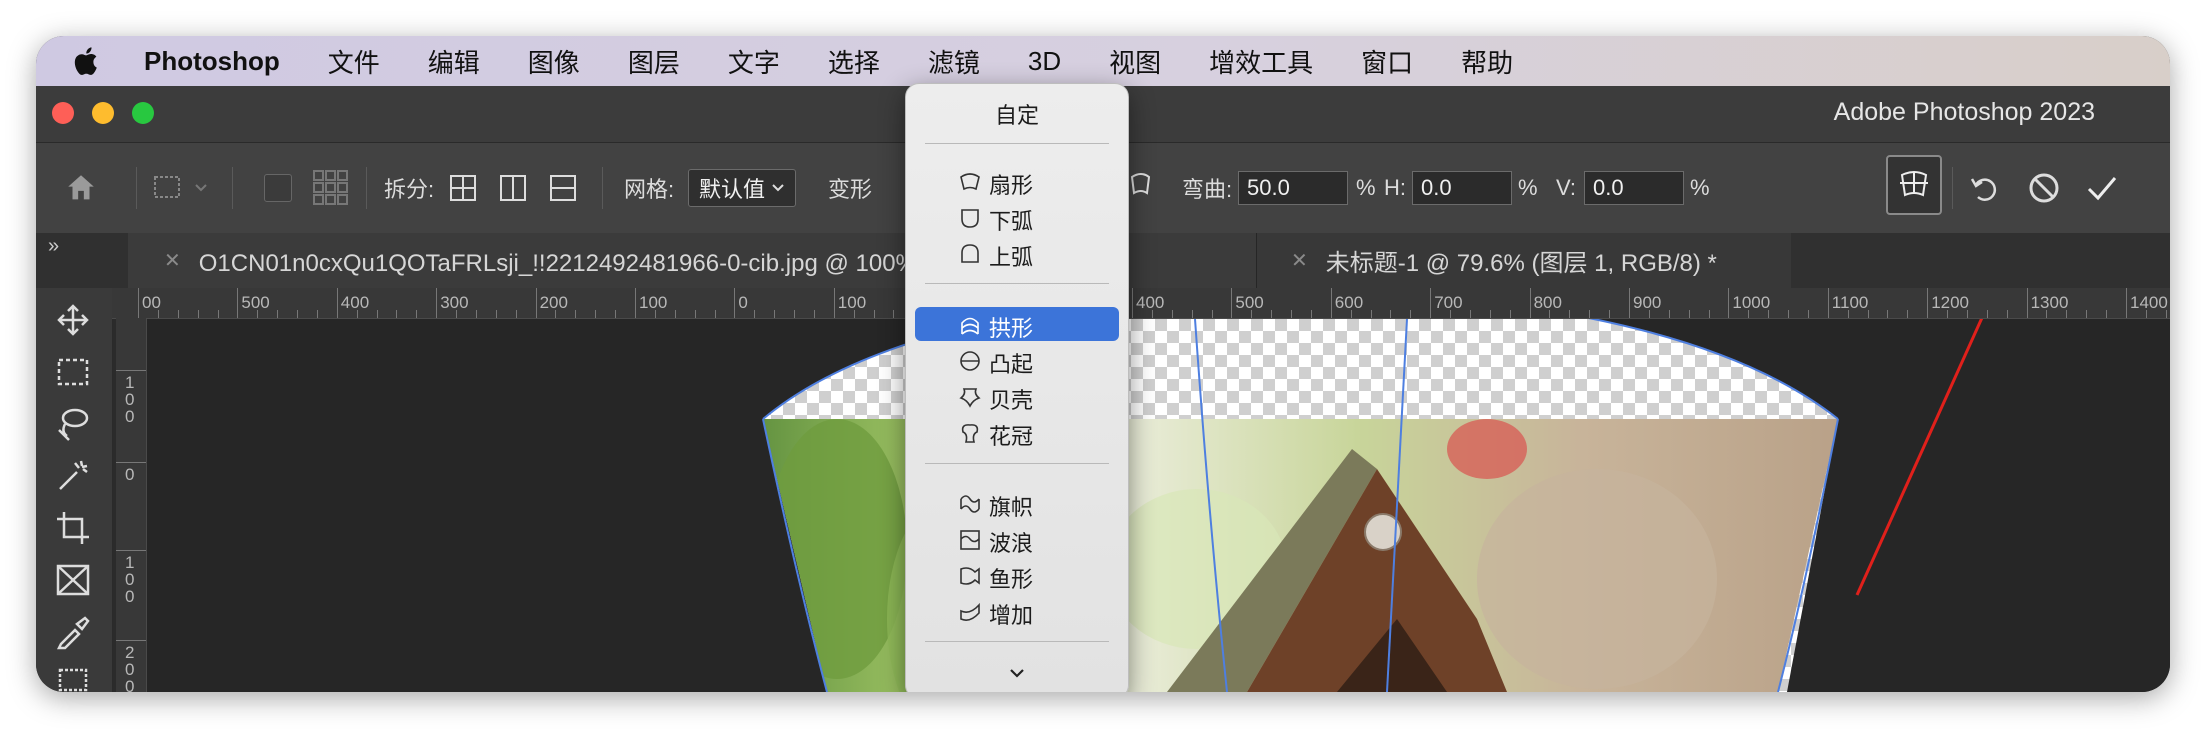  Describe the element at coordinates (970, 218) in the screenshot. I see `arc-lower-icon` at that location.